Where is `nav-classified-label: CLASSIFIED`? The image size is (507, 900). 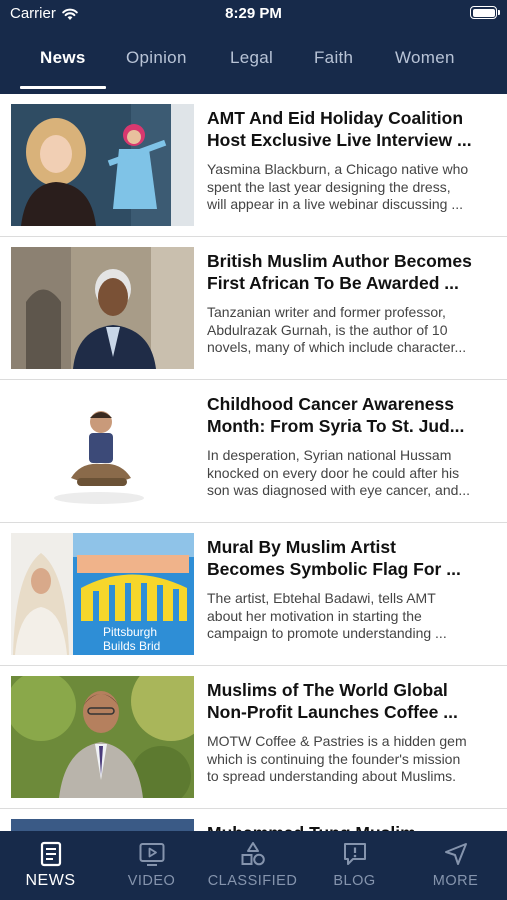
nav-classified-label: CLASSIFIED is located at coordinates (252, 881).